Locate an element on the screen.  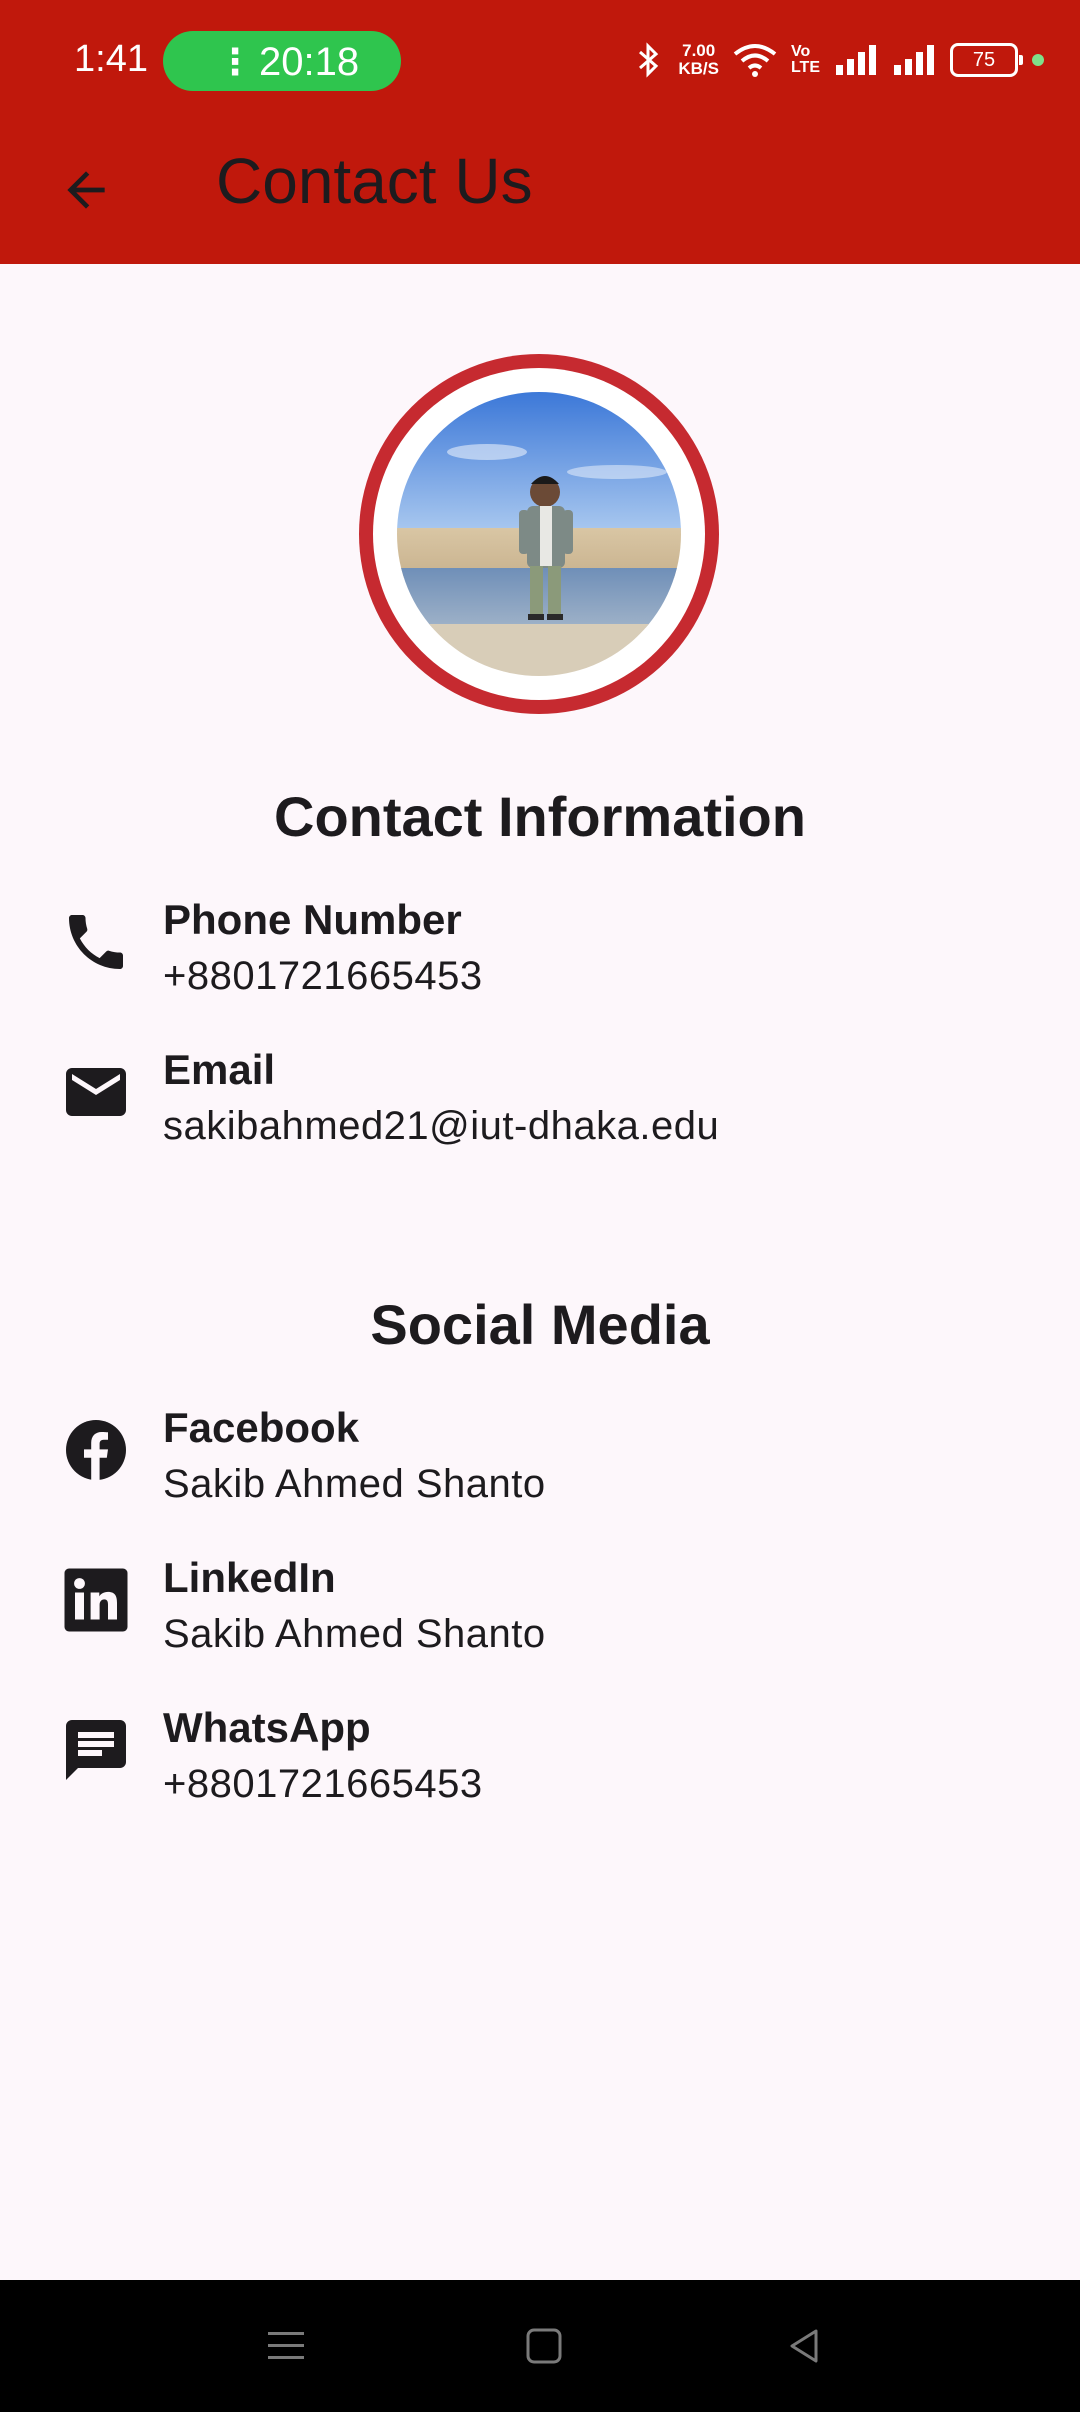
chat-icon is located at coordinates (96, 1750).